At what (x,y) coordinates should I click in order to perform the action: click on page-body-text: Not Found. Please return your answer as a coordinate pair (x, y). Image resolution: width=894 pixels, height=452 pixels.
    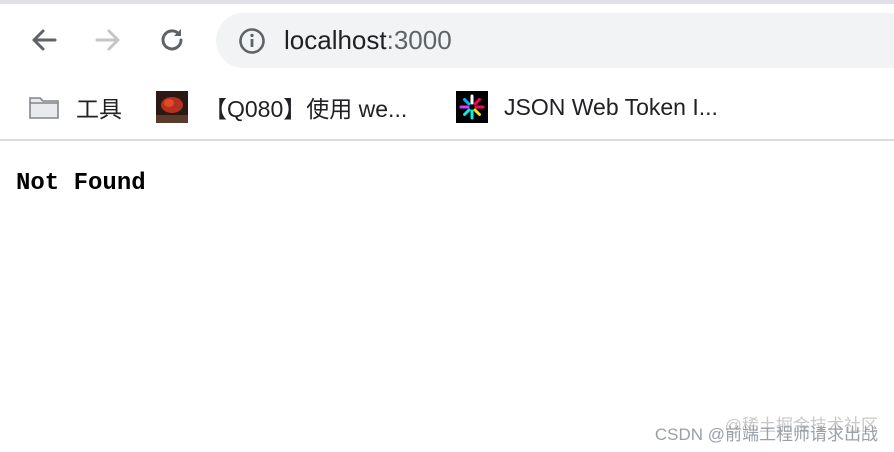
    Looking at the image, I should click on (81, 183).